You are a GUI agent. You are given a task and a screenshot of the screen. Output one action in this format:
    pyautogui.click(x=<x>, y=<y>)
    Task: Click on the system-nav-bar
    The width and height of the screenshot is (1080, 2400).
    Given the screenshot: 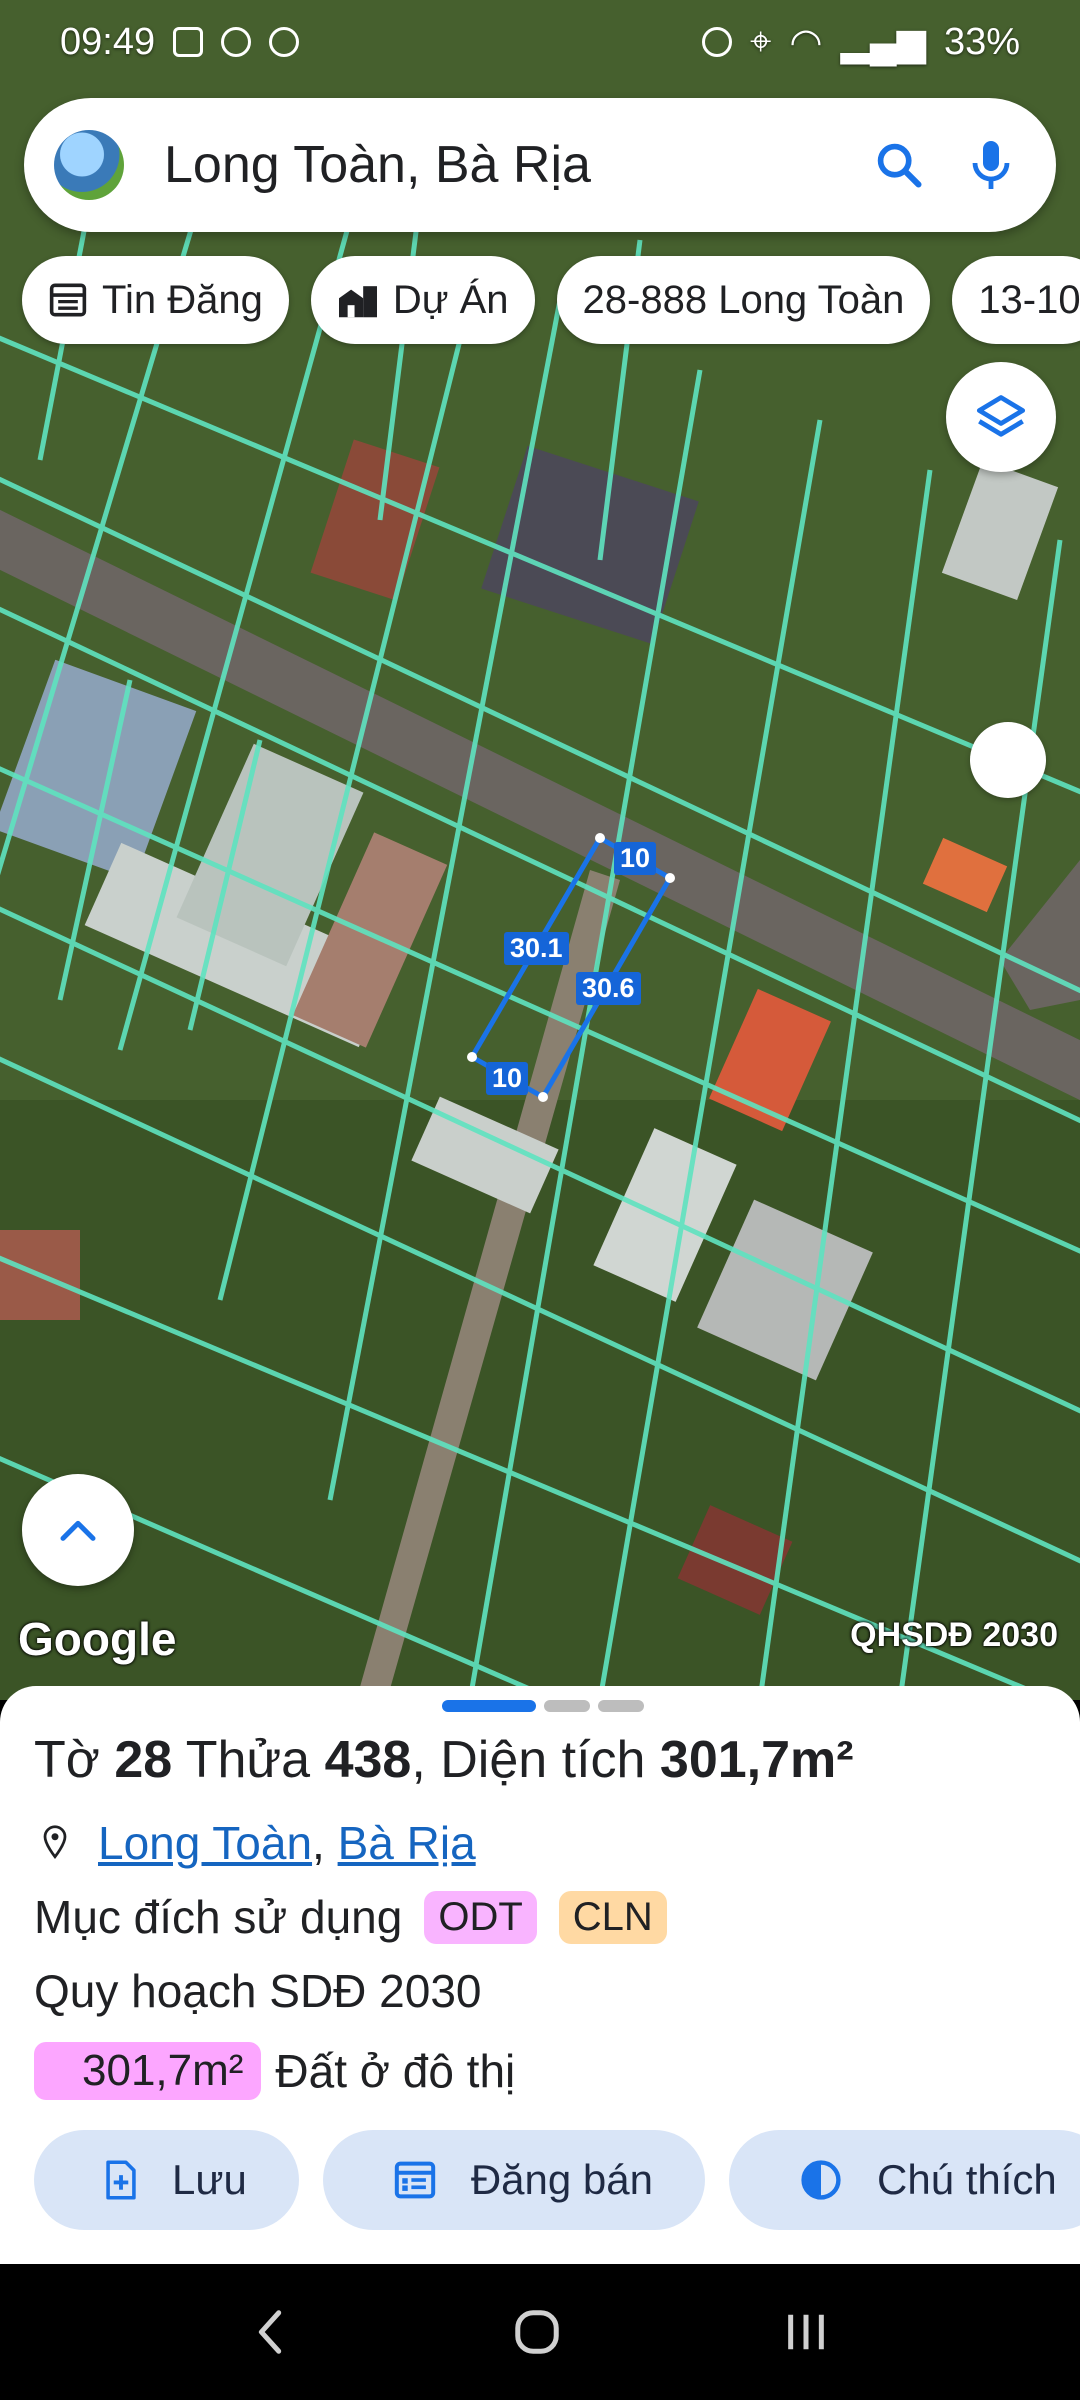 What is the action you would take?
    pyautogui.click(x=540, y=2332)
    